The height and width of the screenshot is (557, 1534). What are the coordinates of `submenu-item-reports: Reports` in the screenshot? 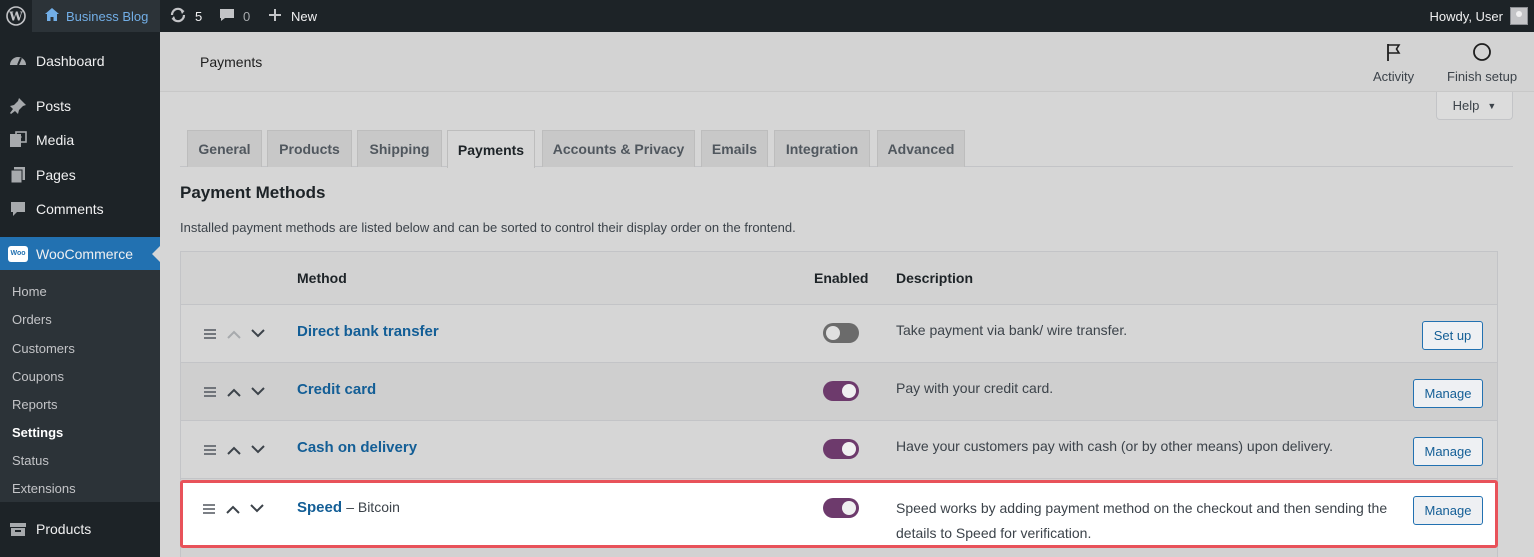 It's located at (35, 405).